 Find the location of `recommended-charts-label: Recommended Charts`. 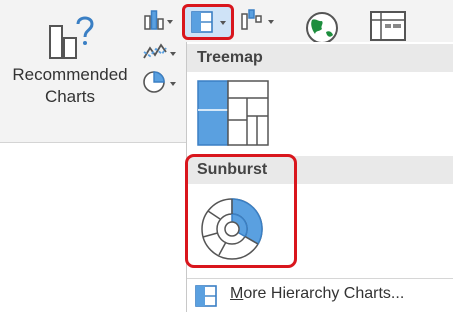

recommended-charts-label: Recommended Charts is located at coordinates (70, 86).